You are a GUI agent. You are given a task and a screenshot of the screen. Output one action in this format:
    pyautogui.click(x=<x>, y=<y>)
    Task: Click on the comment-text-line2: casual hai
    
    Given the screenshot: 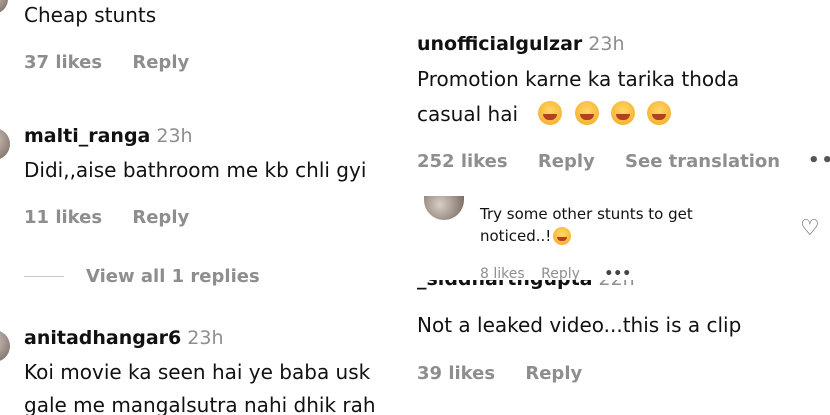 What is the action you would take?
    pyautogui.click(x=544, y=113)
    